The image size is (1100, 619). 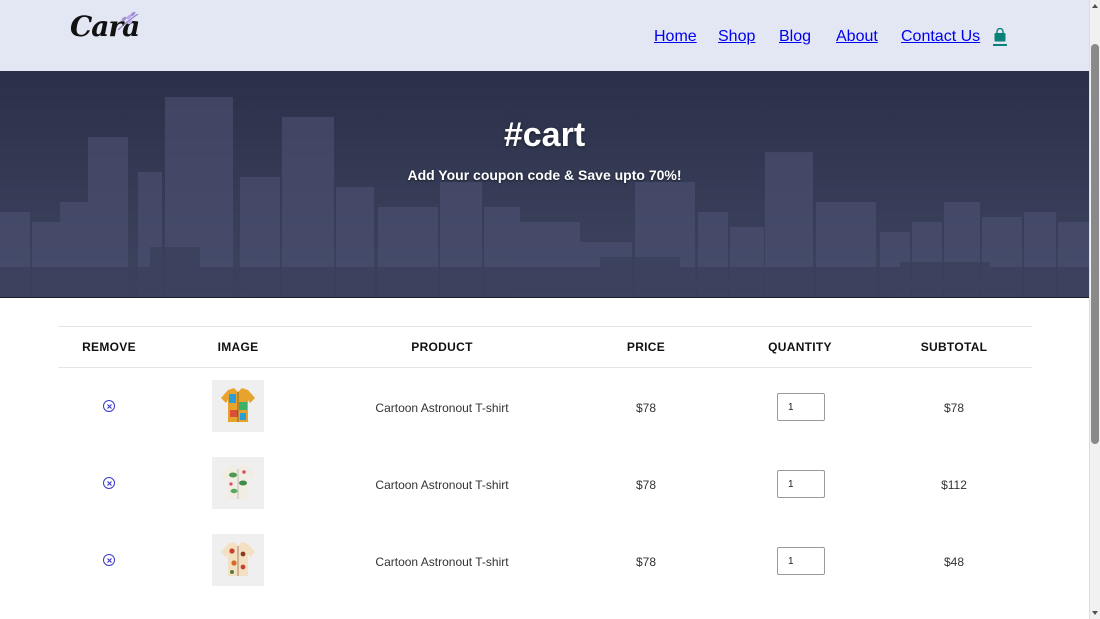 I want to click on table-row: Cartoon Astronout T-shirt $78 $112, so click(x=545, y=483).